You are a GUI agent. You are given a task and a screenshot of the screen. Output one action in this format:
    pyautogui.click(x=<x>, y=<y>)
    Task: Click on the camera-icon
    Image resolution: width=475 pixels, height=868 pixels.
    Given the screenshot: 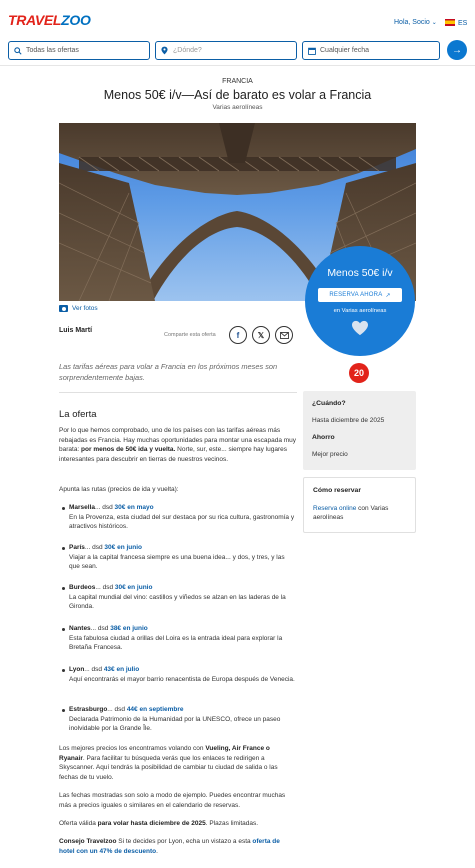 What is the action you would take?
    pyautogui.click(x=63, y=308)
    